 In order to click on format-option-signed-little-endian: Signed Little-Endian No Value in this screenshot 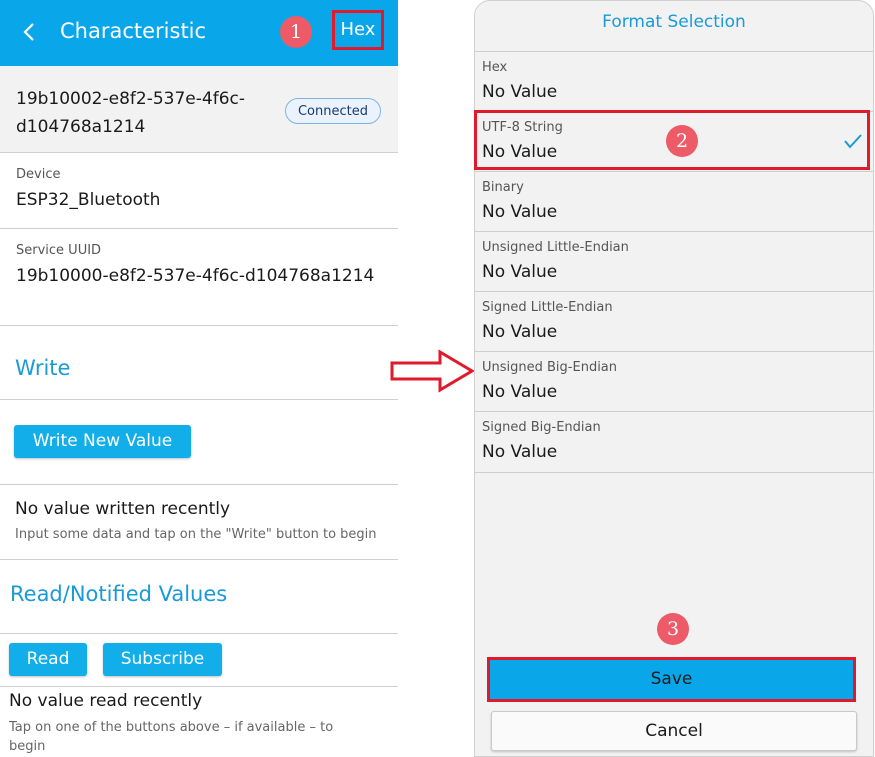, I will do `click(674, 321)`.